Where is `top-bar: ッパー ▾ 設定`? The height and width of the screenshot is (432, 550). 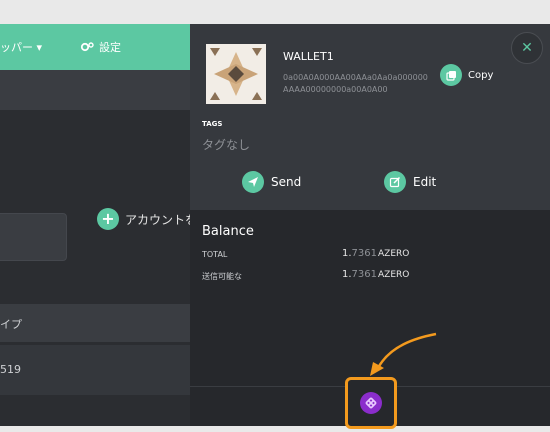 top-bar: ッパー ▾ 設定 is located at coordinates (100, 47).